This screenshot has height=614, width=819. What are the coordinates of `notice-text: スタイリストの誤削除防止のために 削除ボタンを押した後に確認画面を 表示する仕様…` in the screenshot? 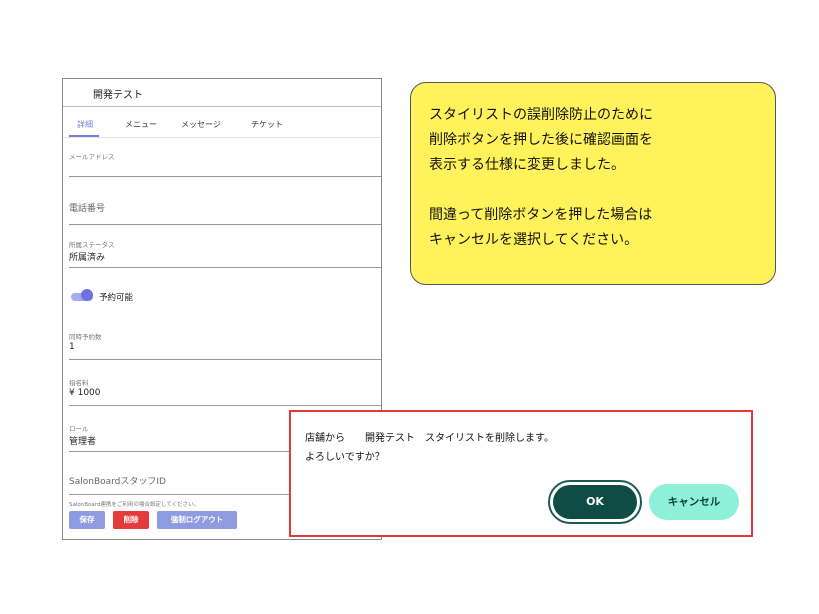 It's located at (541, 178).